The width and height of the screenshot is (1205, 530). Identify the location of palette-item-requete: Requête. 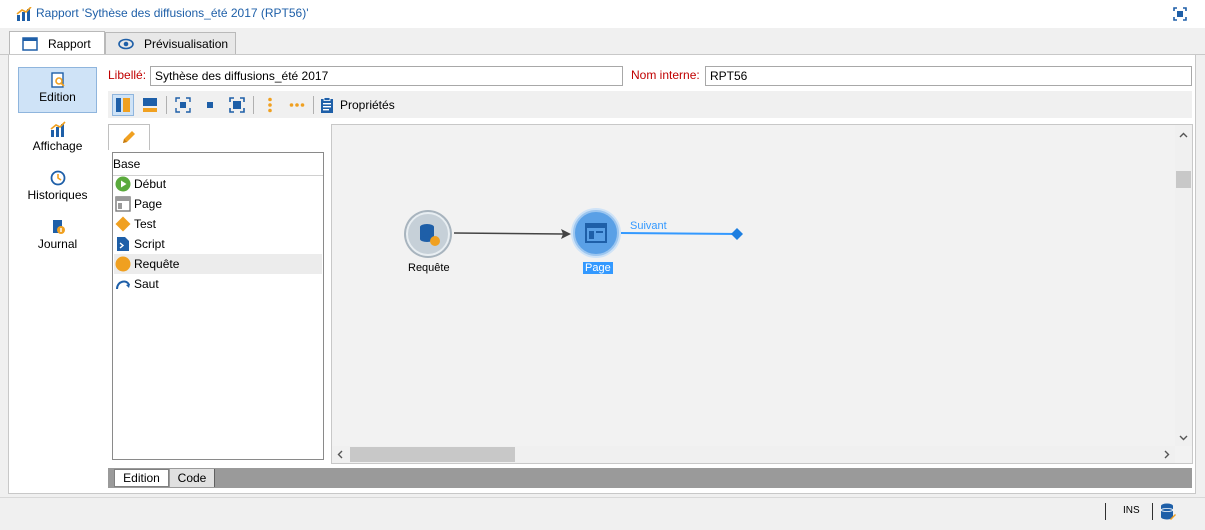
(218, 264).